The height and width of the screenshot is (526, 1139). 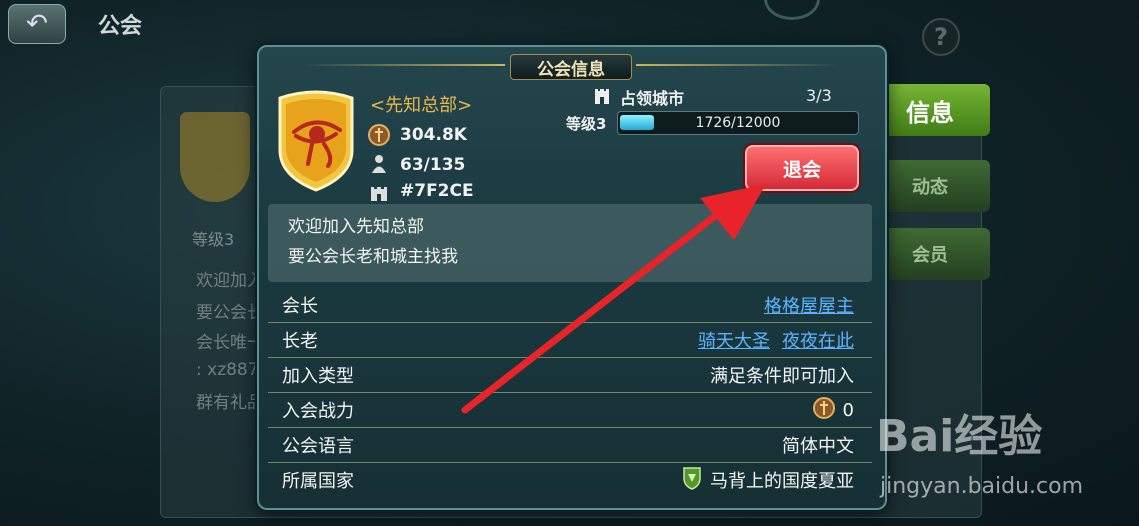 What do you see at coordinates (959, 436) in the screenshot?
I see `watermark-brand: Bai经验` at bounding box center [959, 436].